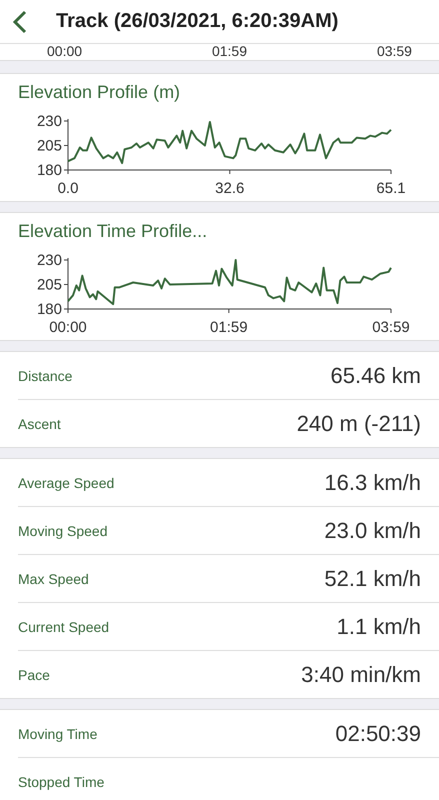  What do you see at coordinates (375, 375) in the screenshot?
I see `stat-value: 65.46 km` at bounding box center [375, 375].